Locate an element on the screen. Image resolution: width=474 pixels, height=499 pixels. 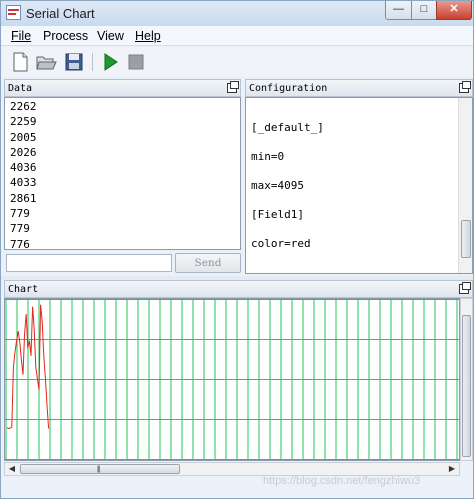
data-panel-header: Data is located at coordinates (122, 88).